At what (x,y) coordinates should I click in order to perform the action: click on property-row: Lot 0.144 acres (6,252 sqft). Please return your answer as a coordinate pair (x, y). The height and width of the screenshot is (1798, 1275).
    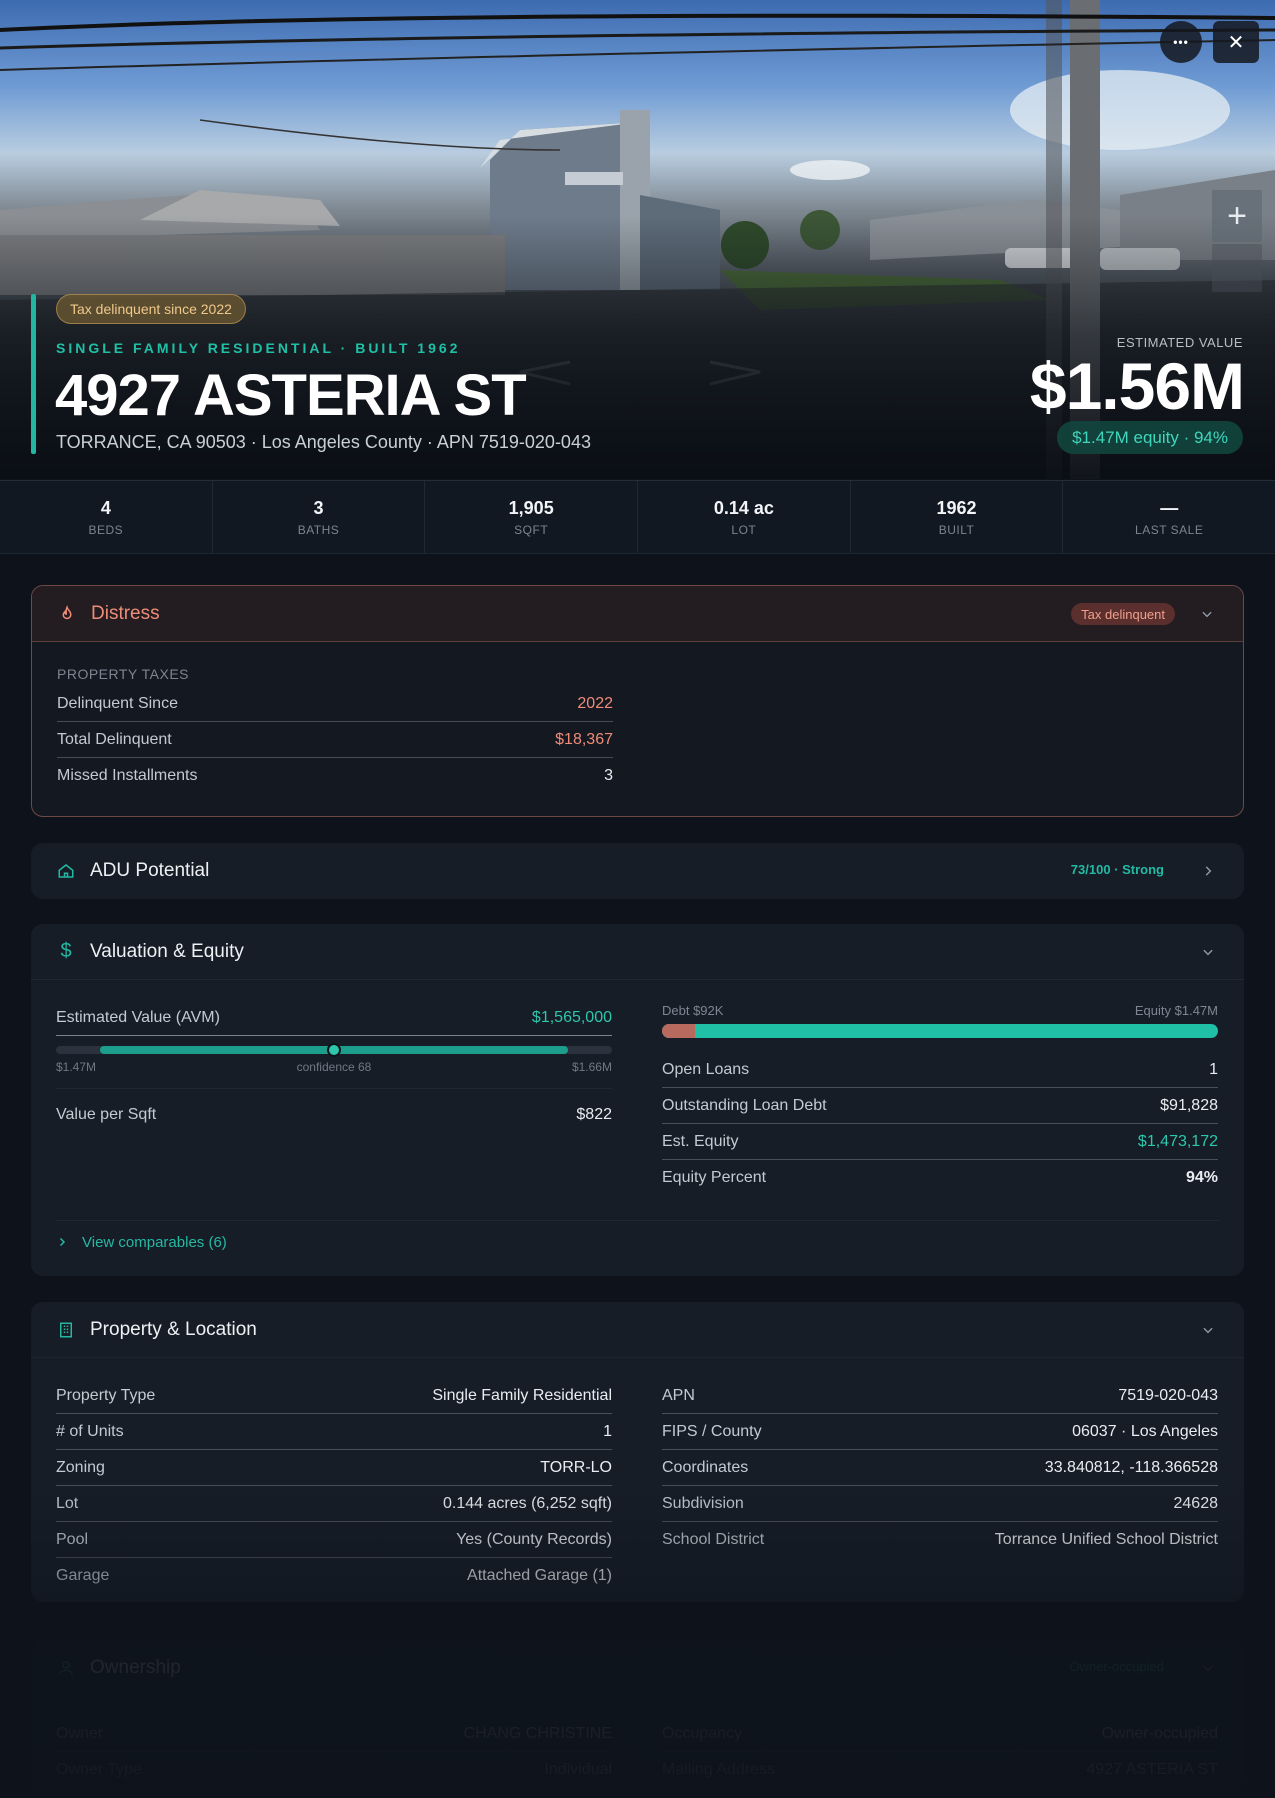
    Looking at the image, I should click on (334, 1504).